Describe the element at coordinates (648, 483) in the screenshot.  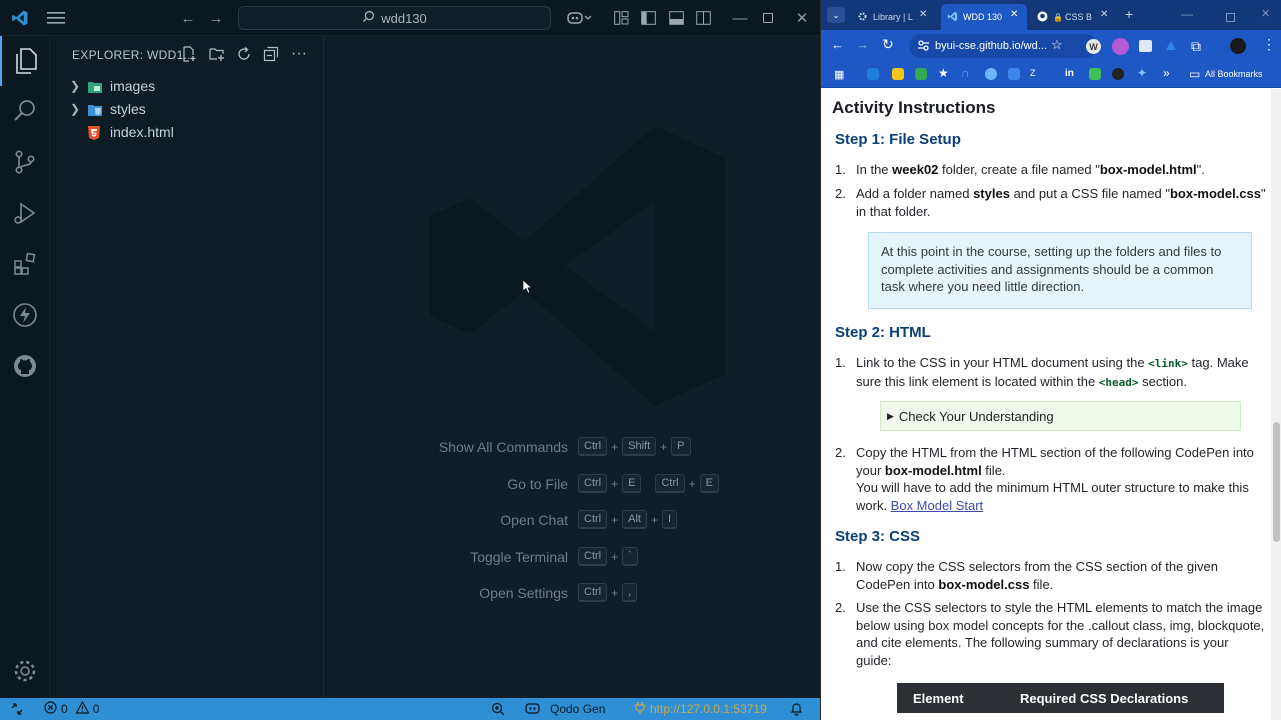
I see `shortcut-keys: Ctrl + E Ctrl + E` at that location.